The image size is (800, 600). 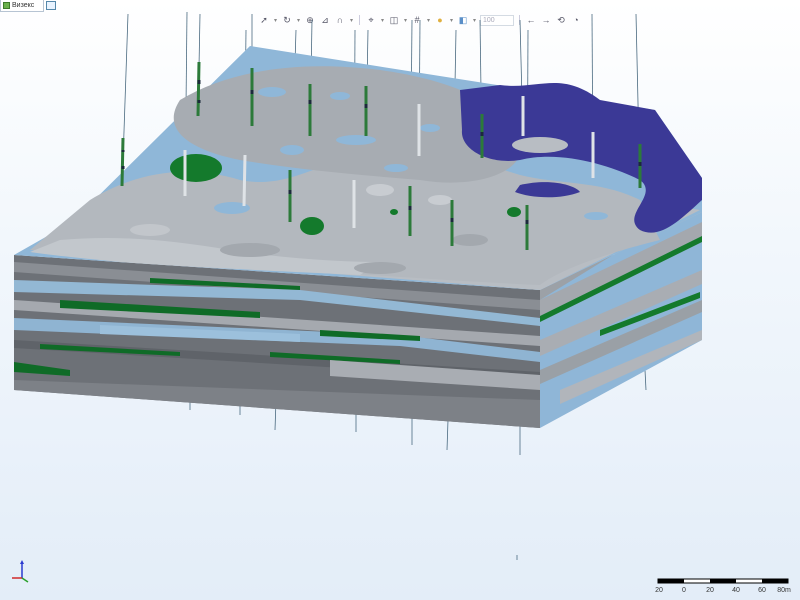 What do you see at coordinates (762, 590) in the screenshot?
I see `scale-label: 60` at bounding box center [762, 590].